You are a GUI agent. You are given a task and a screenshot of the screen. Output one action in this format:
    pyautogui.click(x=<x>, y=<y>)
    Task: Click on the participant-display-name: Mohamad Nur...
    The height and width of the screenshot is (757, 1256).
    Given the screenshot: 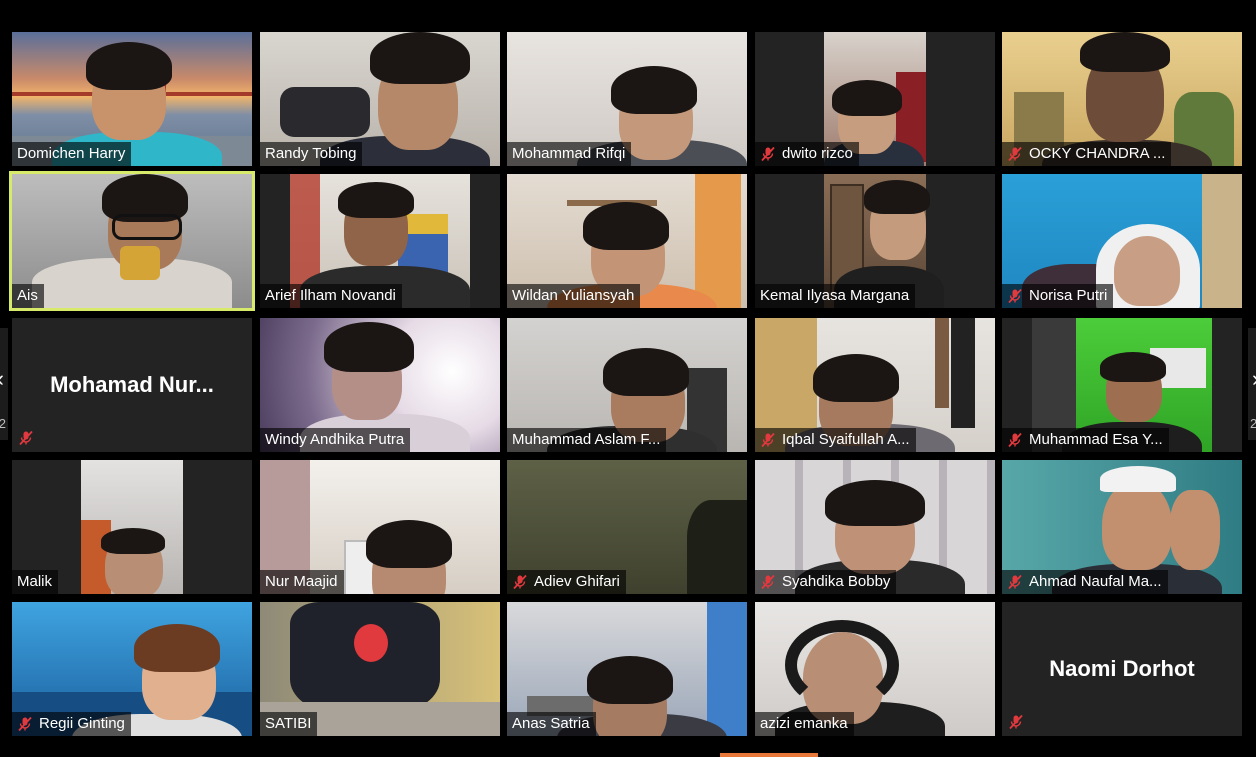 What is the action you would take?
    pyautogui.click(x=132, y=384)
    